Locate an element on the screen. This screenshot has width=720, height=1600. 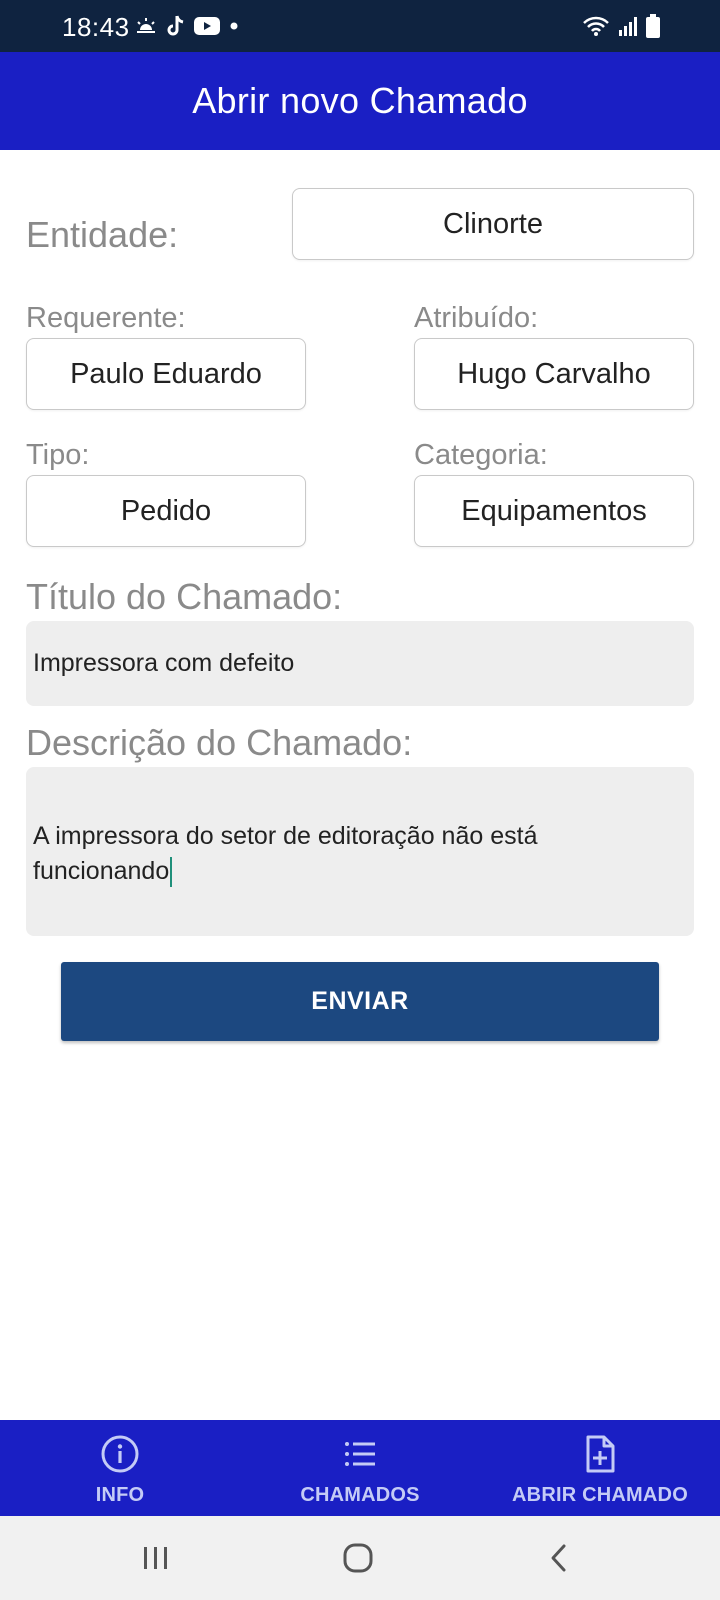
requerente-value: Paulo Eduardo is located at coordinates (166, 373).